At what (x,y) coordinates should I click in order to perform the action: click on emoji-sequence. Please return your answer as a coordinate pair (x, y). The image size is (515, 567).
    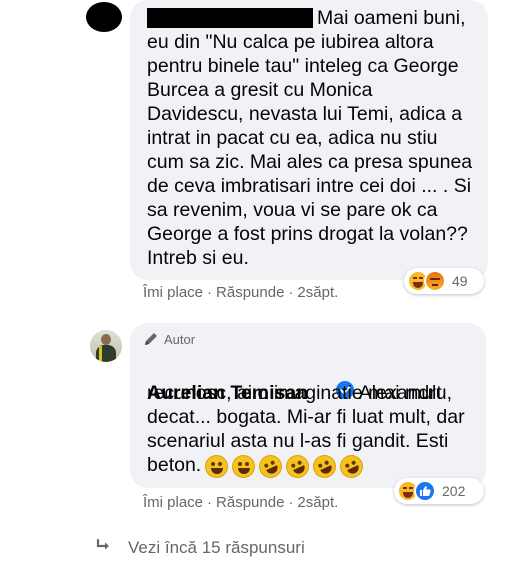
    Looking at the image, I should click on (286, 466).